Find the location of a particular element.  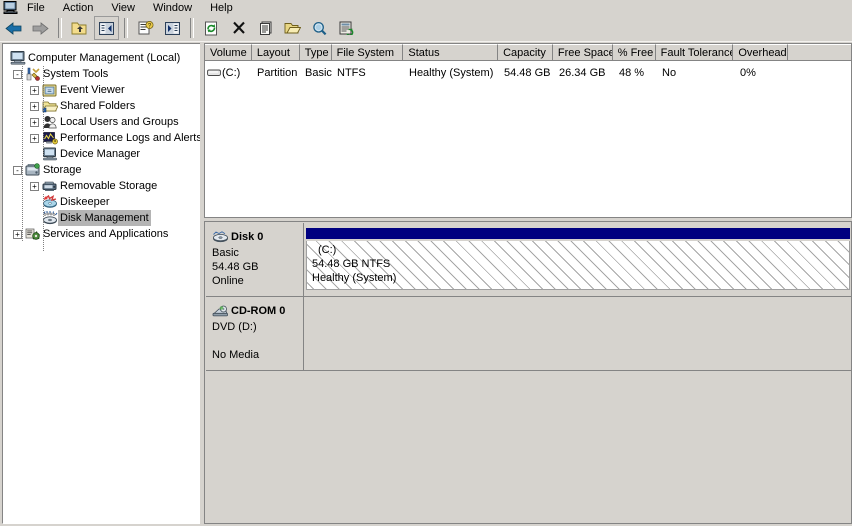

show-hide-action-pane-button is located at coordinates (172, 28).